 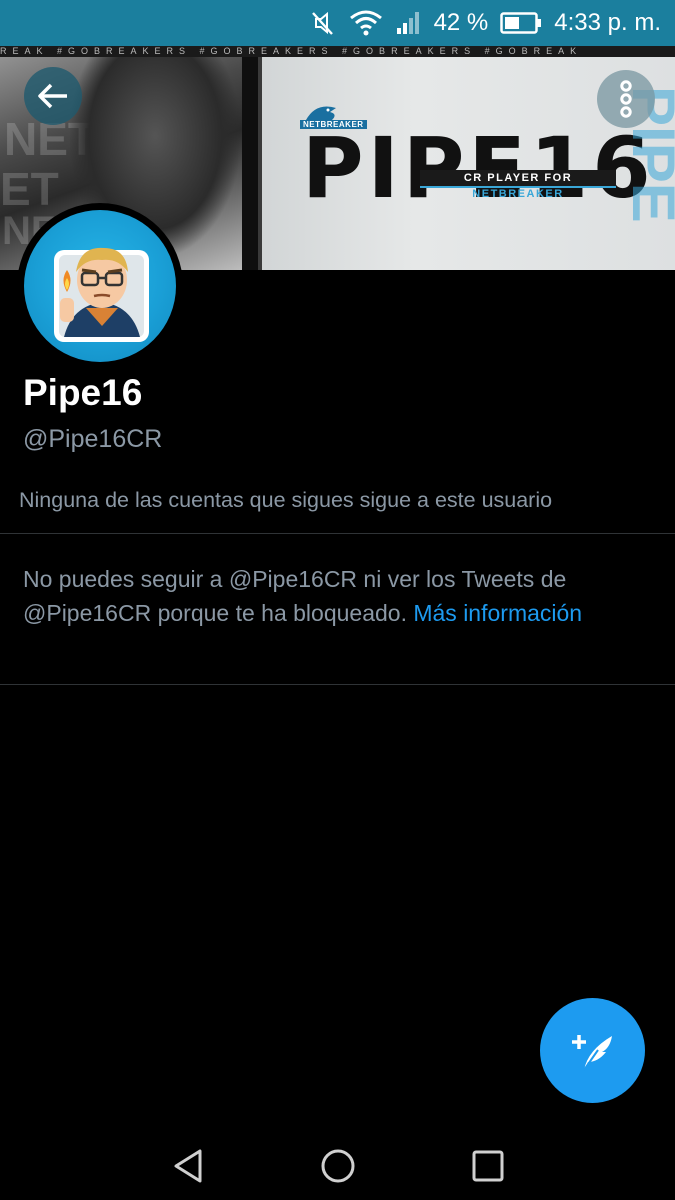 I want to click on arrow-left-icon, so click(x=52, y=96).